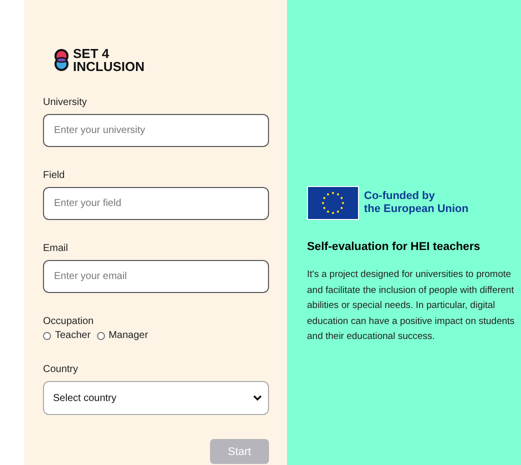  Describe the element at coordinates (128, 335) in the screenshot. I see `radio-label: Manager` at that location.